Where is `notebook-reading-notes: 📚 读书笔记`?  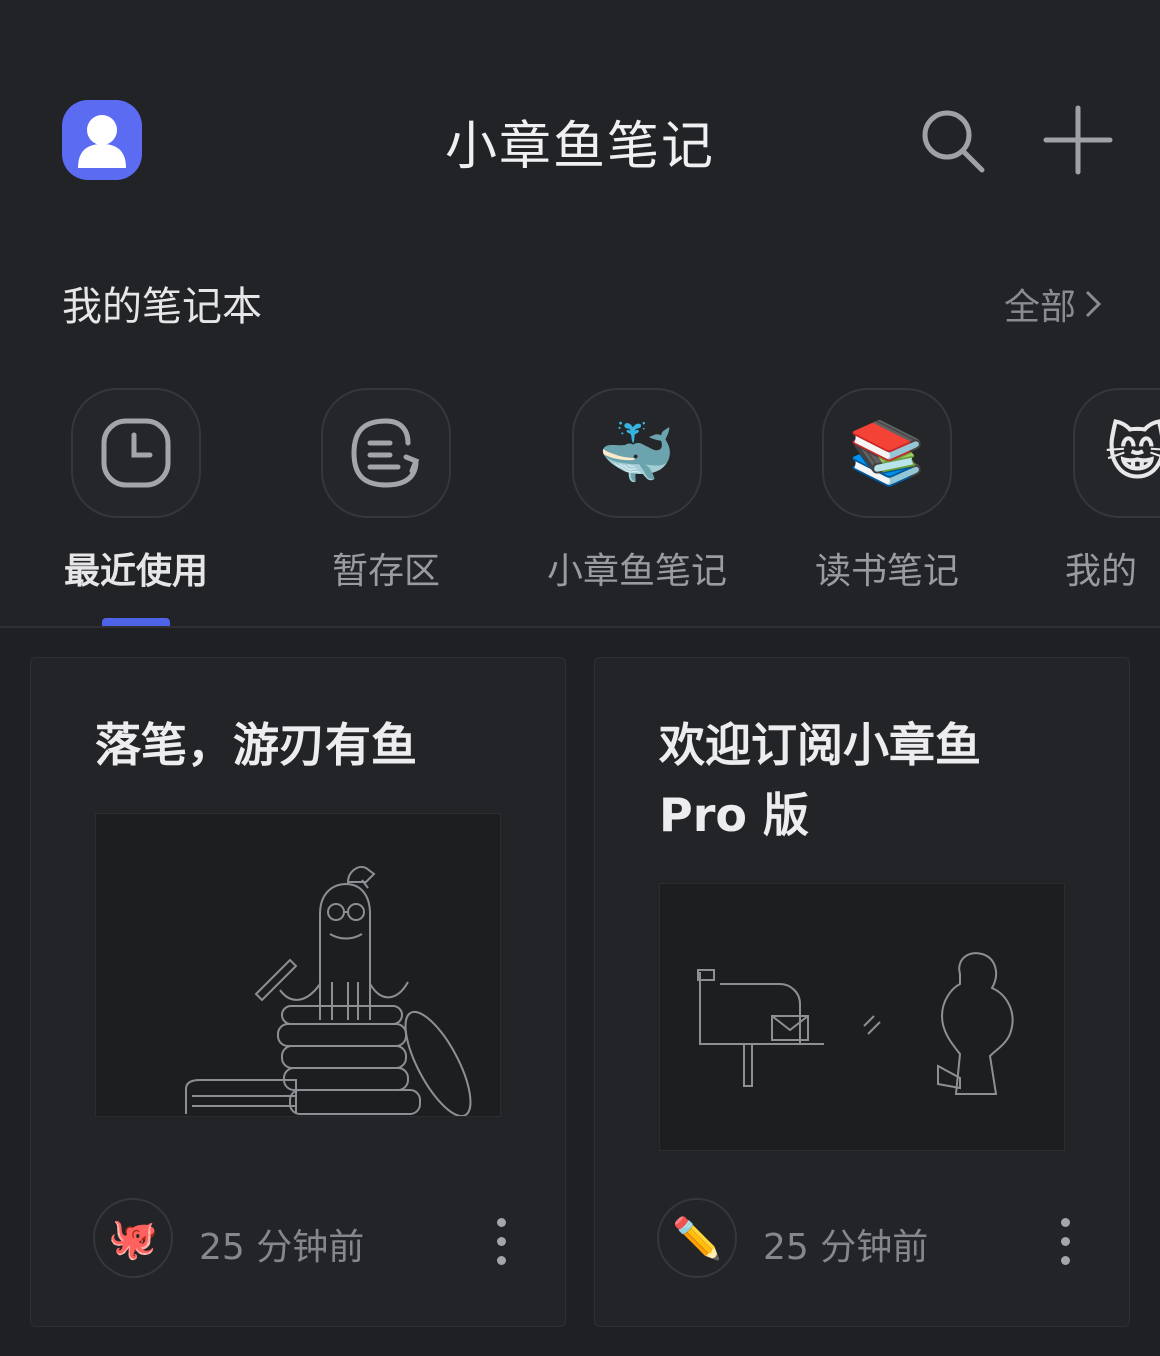 notebook-reading-notes: 📚 读书笔记 is located at coordinates (887, 491).